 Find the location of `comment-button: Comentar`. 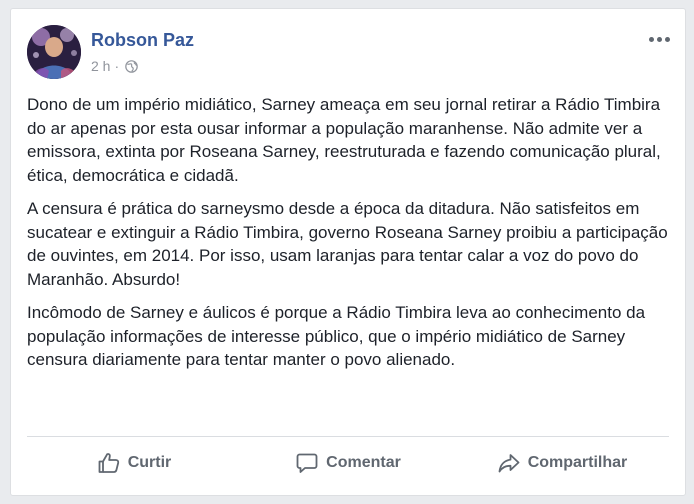

comment-button: Comentar is located at coordinates (348, 463).